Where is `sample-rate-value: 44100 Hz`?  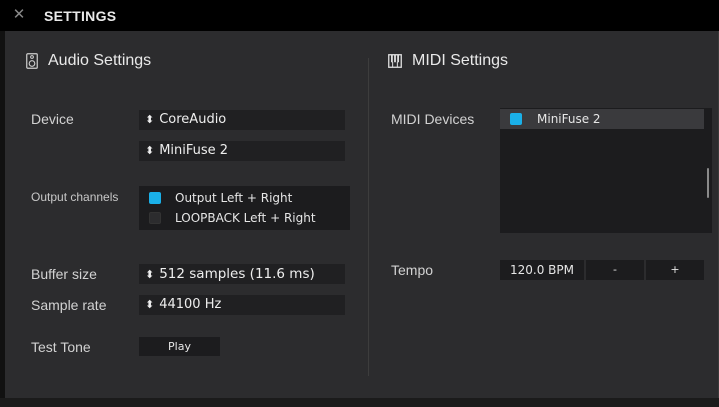
sample-rate-value: 44100 Hz is located at coordinates (190, 304).